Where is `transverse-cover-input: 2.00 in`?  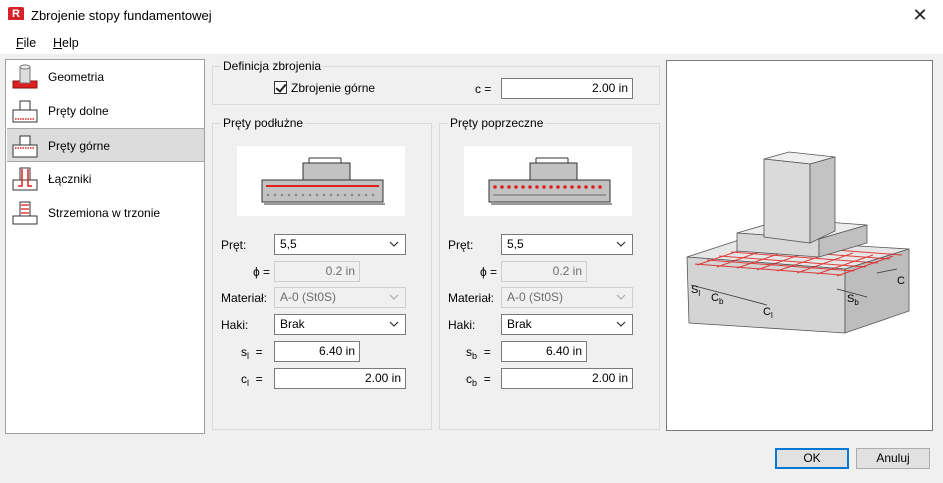
transverse-cover-input: 2.00 in is located at coordinates (567, 378).